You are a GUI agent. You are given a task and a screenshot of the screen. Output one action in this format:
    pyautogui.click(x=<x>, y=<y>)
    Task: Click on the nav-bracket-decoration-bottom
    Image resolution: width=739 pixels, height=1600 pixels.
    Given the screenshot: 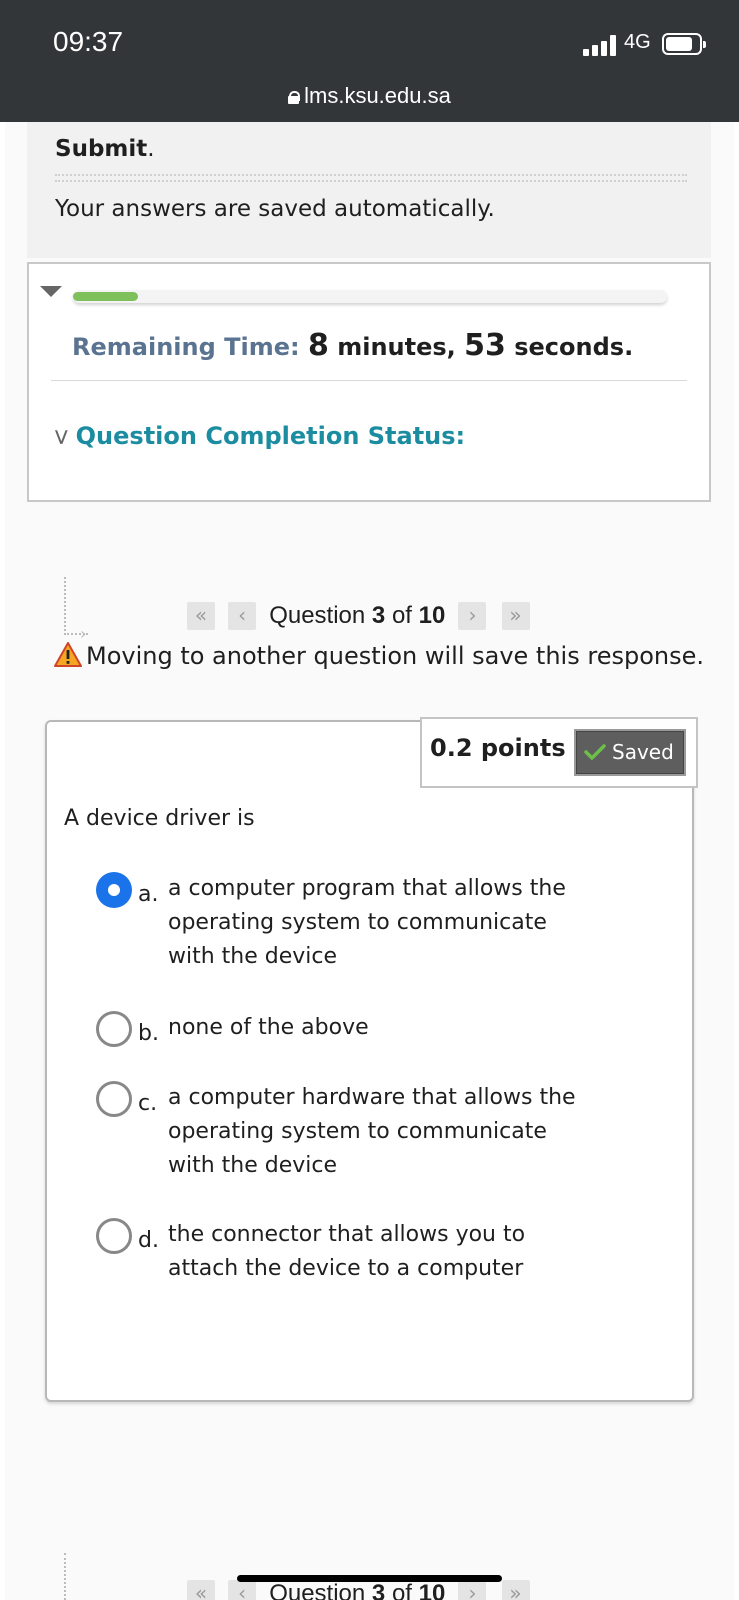 What is the action you would take?
    pyautogui.click(x=65, y=1576)
    